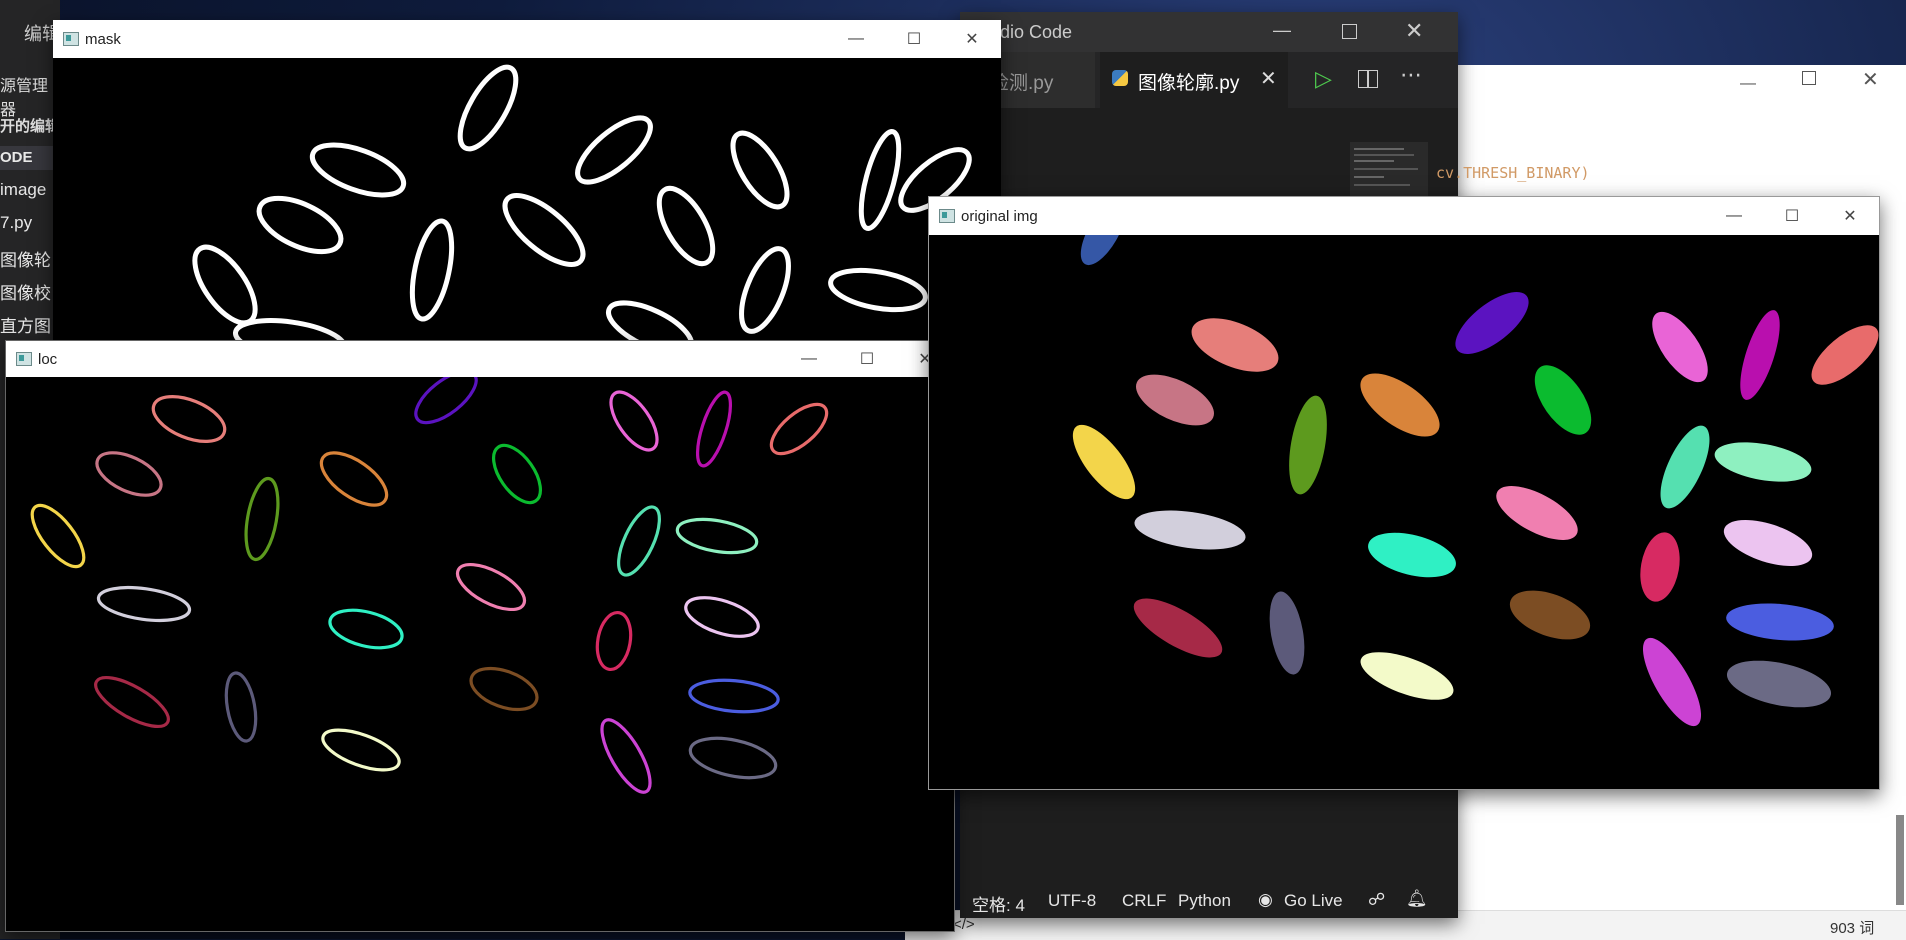 The height and width of the screenshot is (940, 1906). I want to click on tab-label: 图像轮廓.py, so click(1189, 83).